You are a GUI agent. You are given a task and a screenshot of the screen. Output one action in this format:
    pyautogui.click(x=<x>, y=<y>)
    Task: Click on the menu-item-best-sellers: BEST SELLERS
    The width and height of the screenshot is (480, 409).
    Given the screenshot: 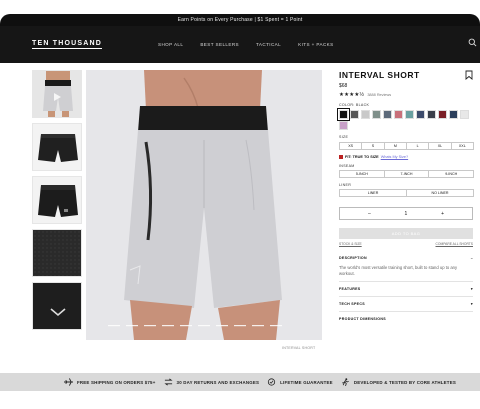 What is the action you would take?
    pyautogui.click(x=219, y=44)
    